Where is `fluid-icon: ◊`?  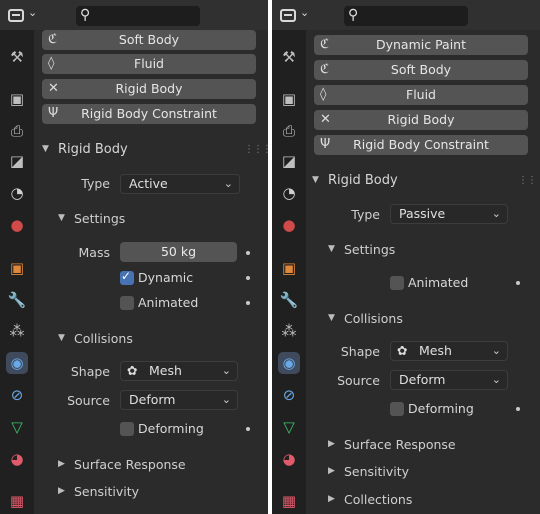 fluid-icon: ◊ is located at coordinates (323, 94).